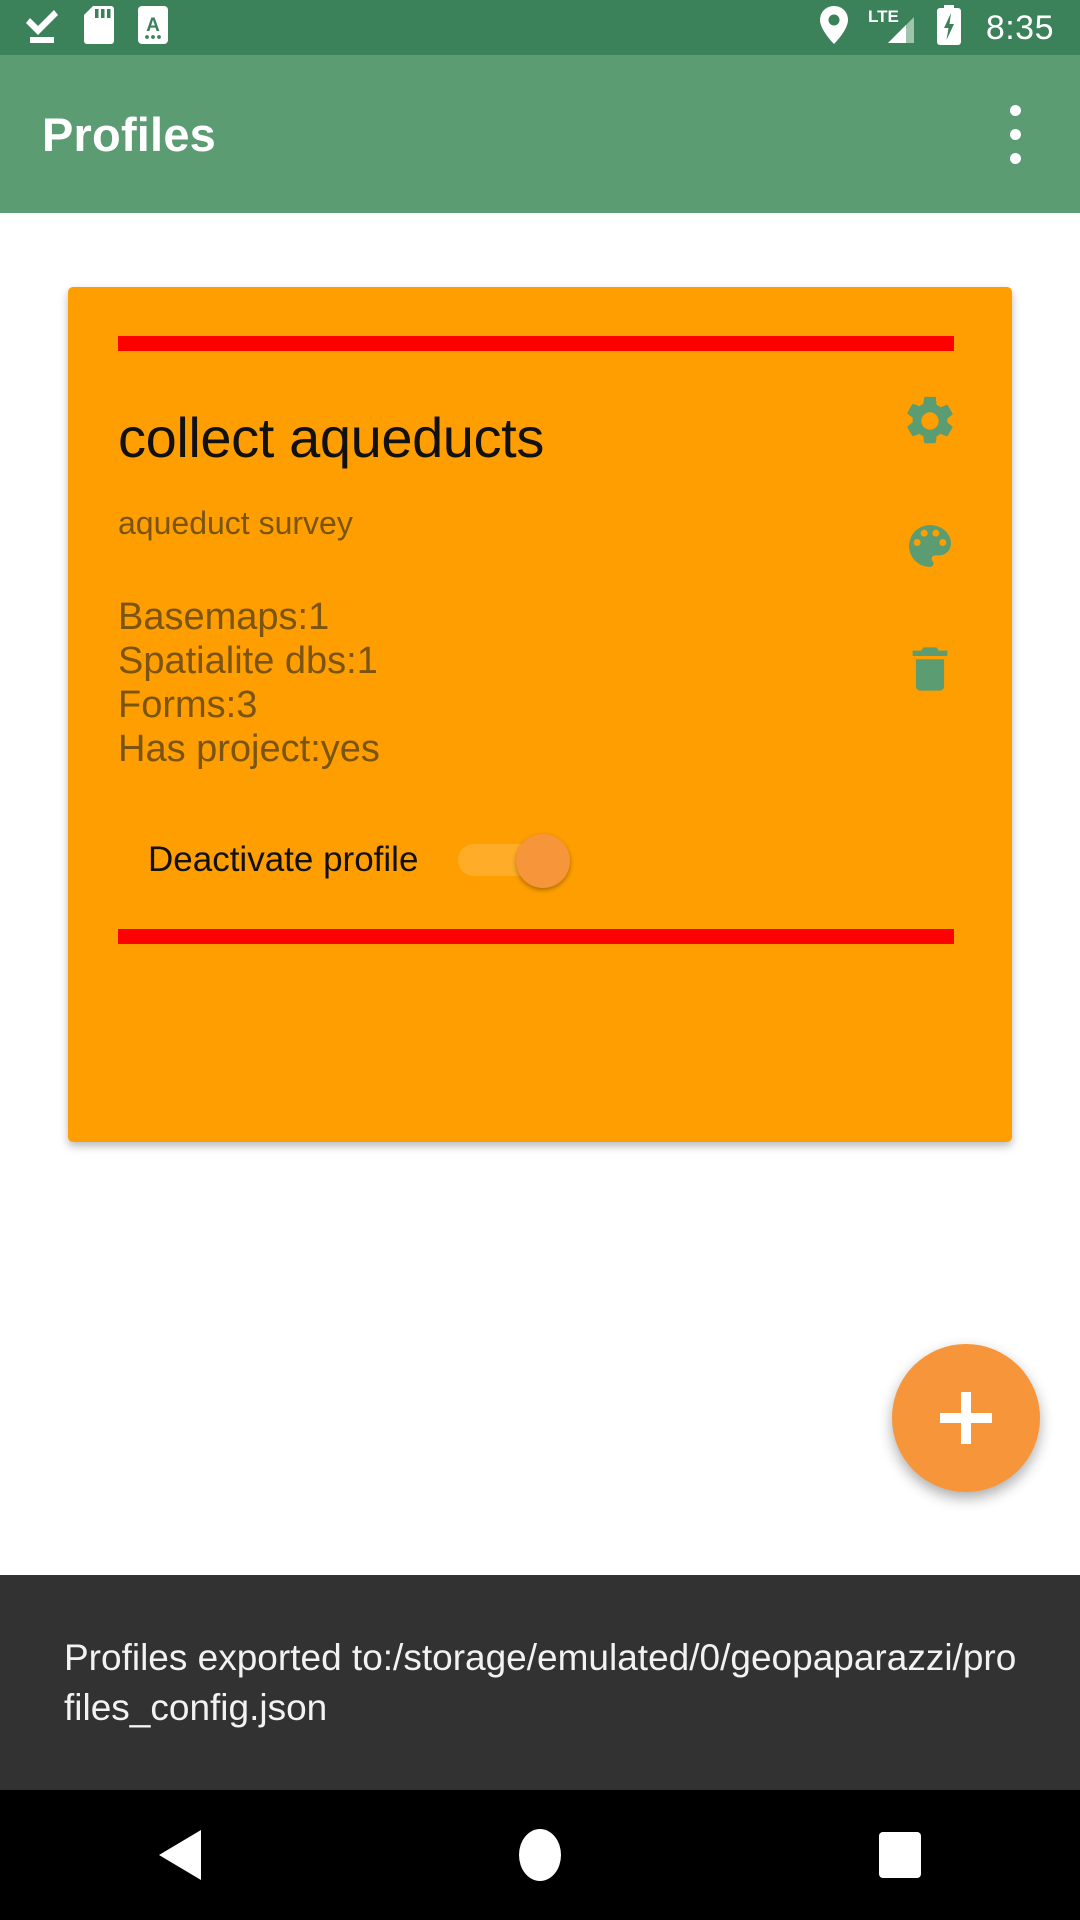  I want to click on profile-stat-basemaps: Basemaps:1, so click(224, 617).